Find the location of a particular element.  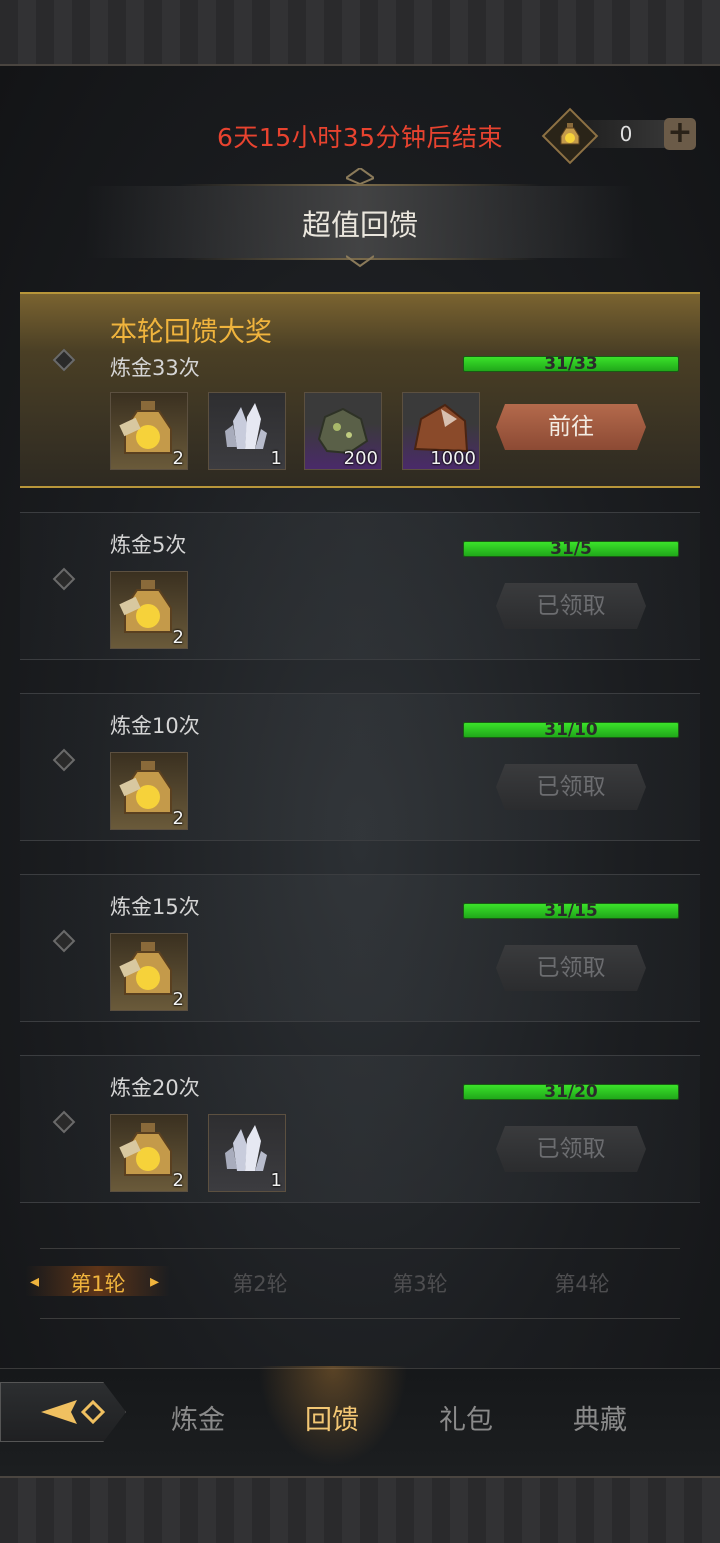

currency-count: 0 is located at coordinates (626, 134).